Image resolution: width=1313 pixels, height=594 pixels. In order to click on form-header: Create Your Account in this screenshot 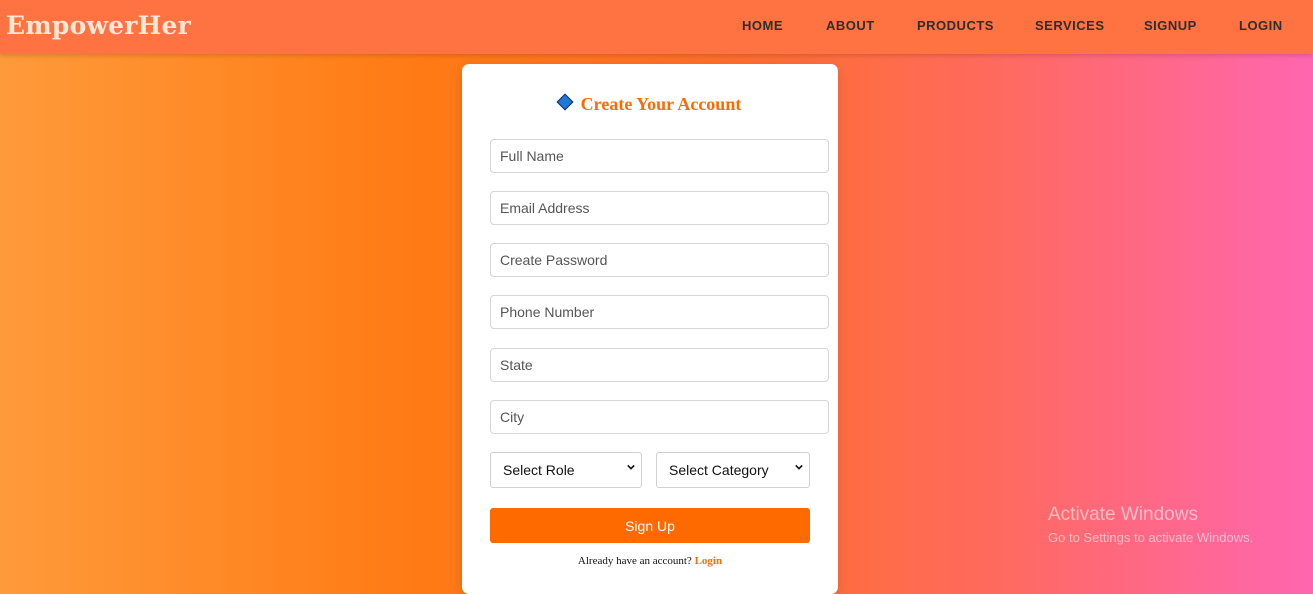, I will do `click(650, 105)`.